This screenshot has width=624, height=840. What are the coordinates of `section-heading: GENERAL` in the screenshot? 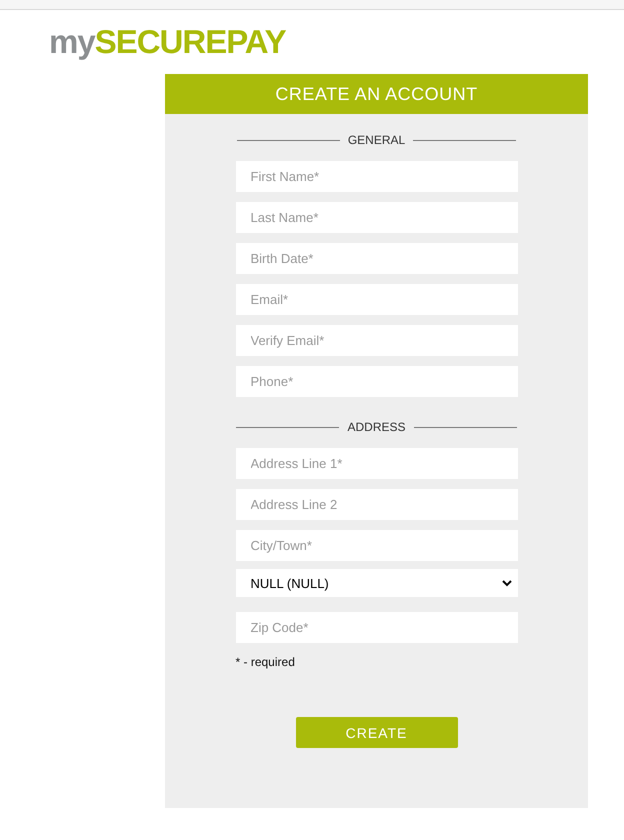 It's located at (377, 140).